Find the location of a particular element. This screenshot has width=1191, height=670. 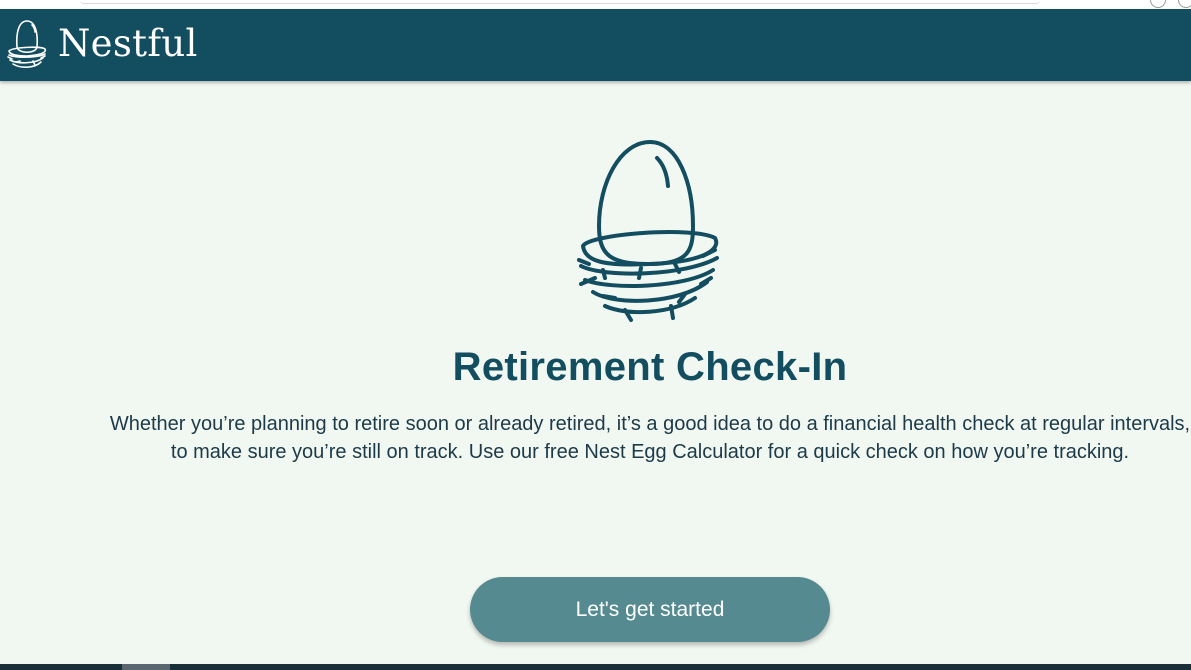

brand-name: Nestful is located at coordinates (128, 43).